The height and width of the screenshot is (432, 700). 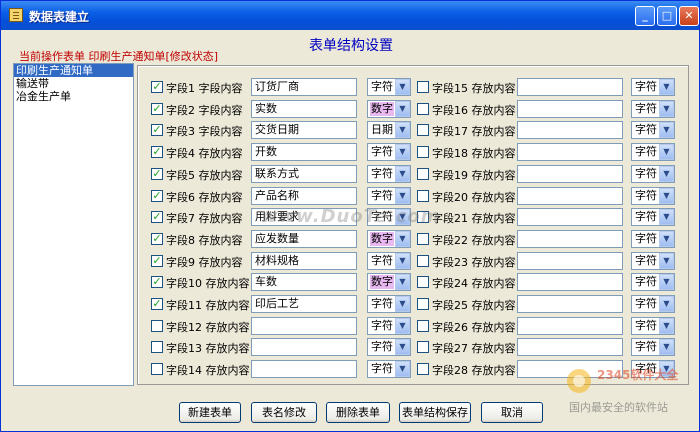 What do you see at coordinates (284, 412) in the screenshot?
I see `rename-form-button: 表名修改` at bounding box center [284, 412].